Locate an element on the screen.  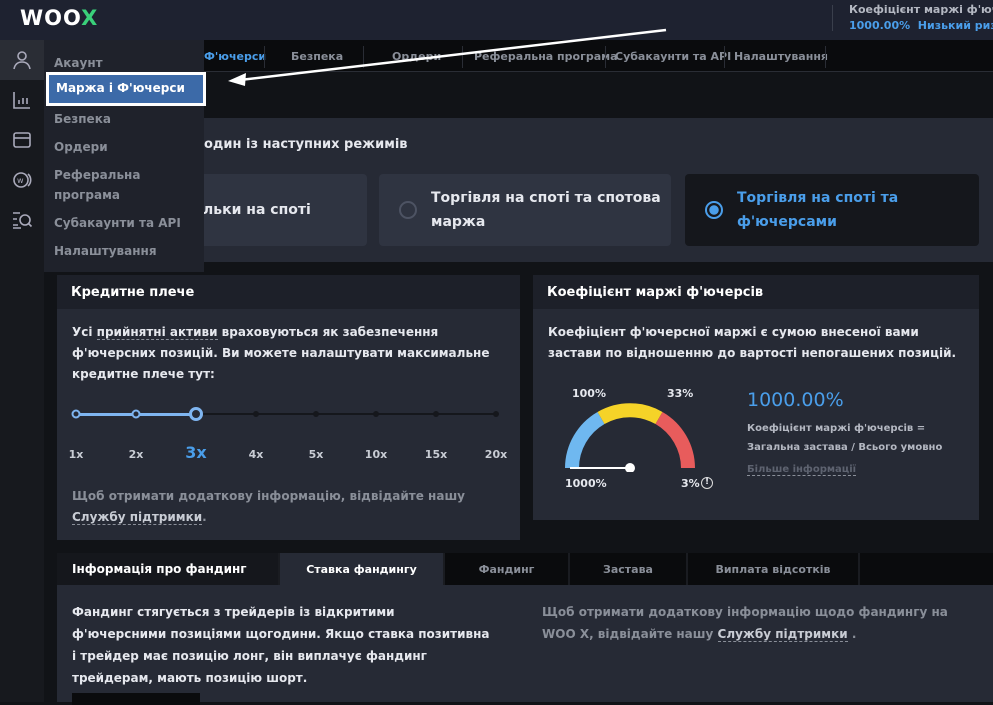
leverage-step-10x is located at coordinates (376, 414).